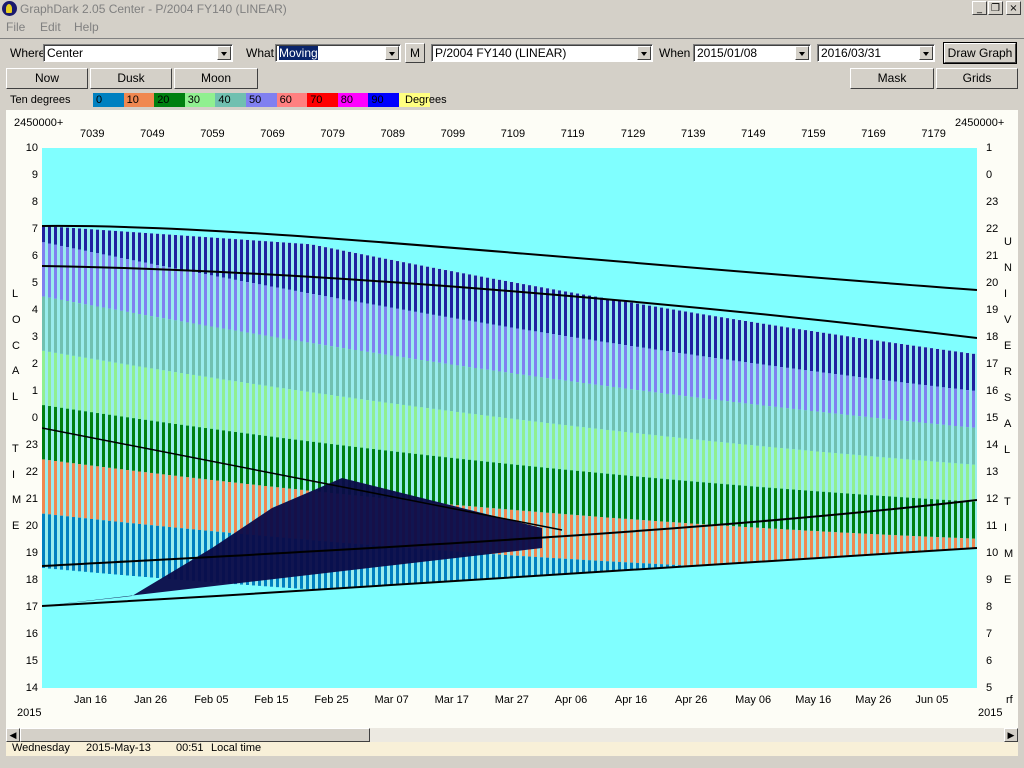 Image resolution: width=1024 pixels, height=768 pixels. Describe the element at coordinates (195, 735) in the screenshot. I see `scroll-thumb` at that location.